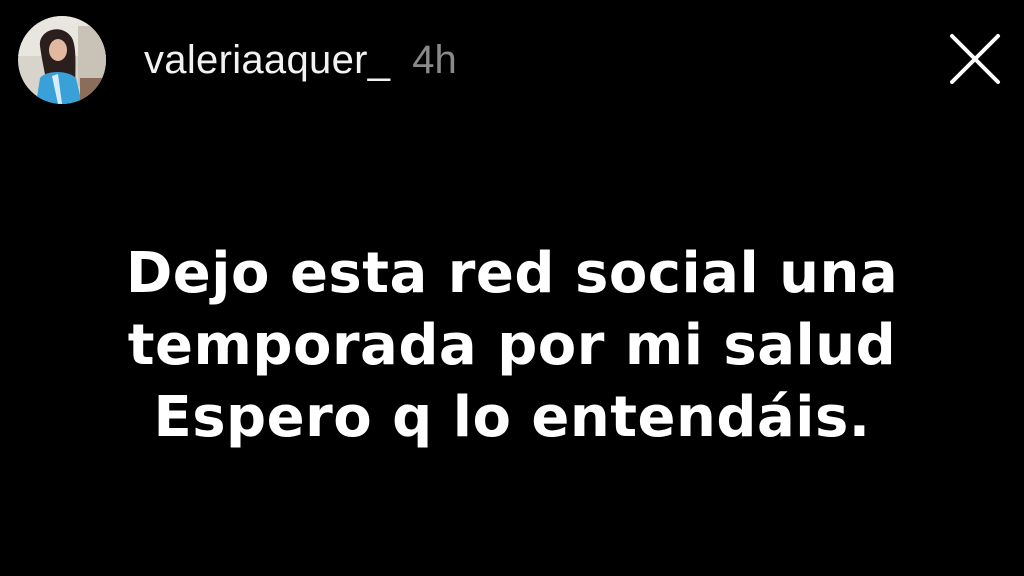  Describe the element at coordinates (512, 273) in the screenshot. I see `message-line-1: Dejo esta red social una` at that location.